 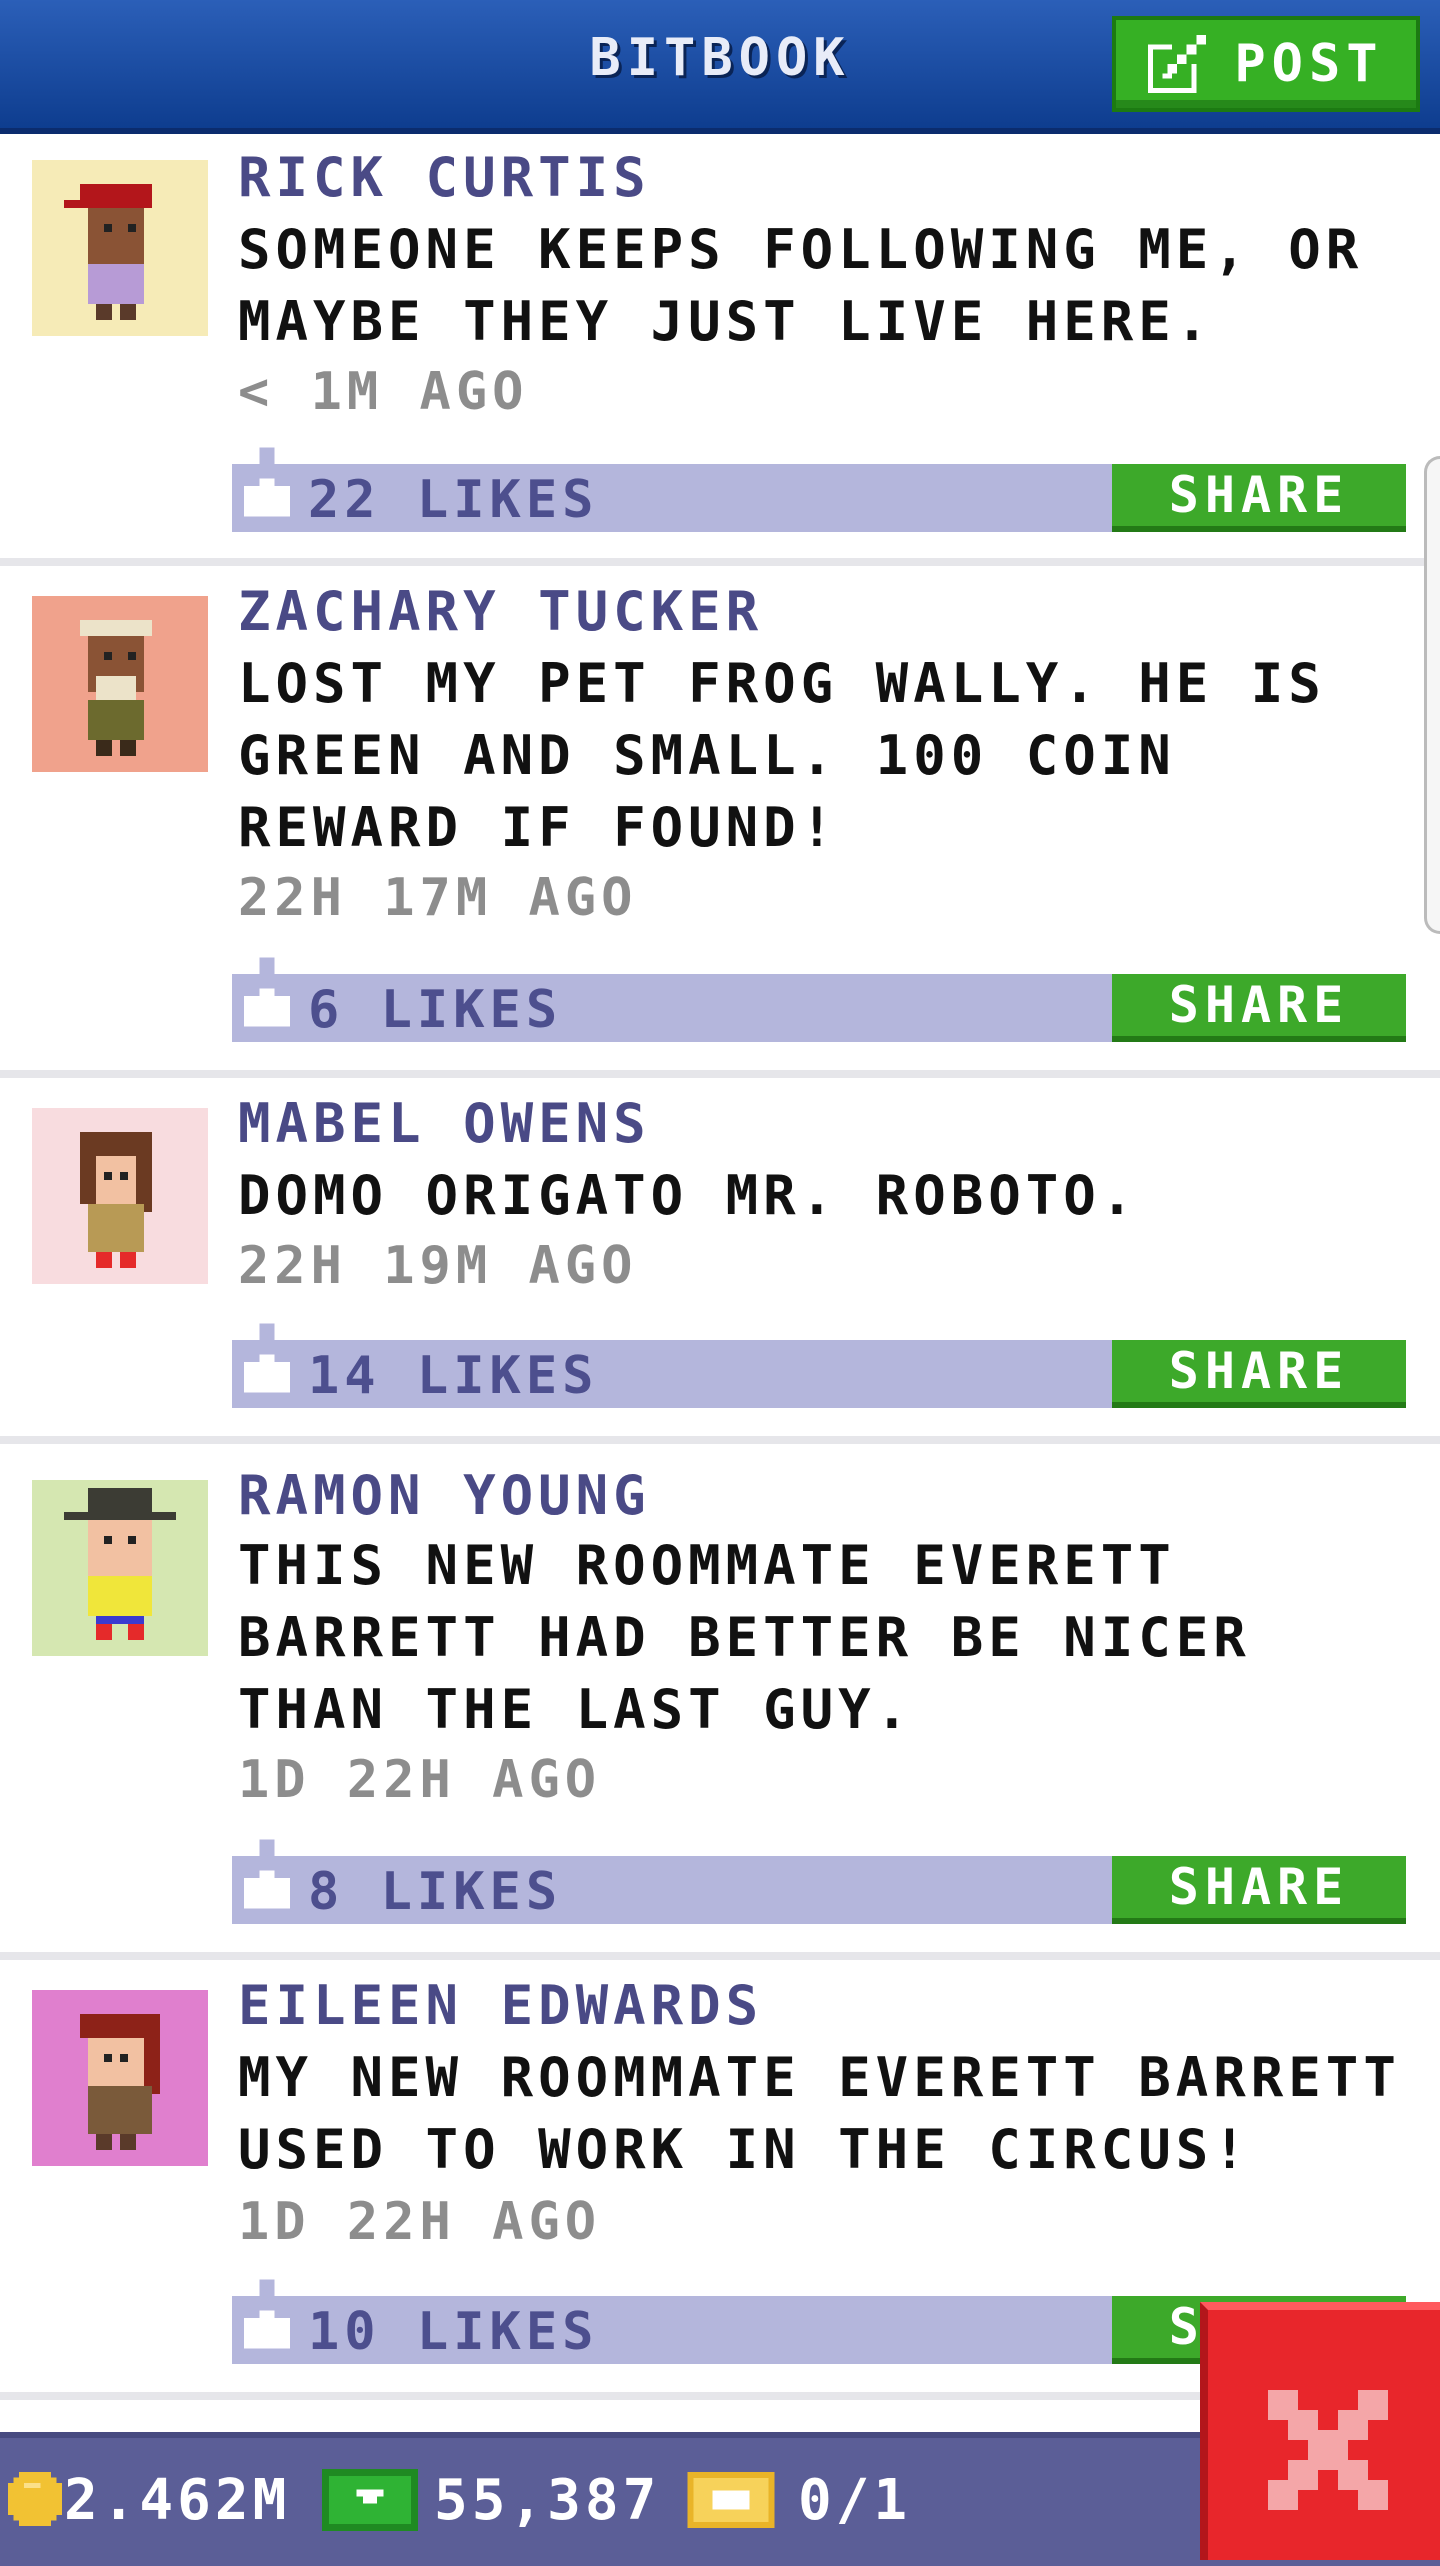 I want to click on likes-count: 8 LIKES, so click(x=435, y=1892).